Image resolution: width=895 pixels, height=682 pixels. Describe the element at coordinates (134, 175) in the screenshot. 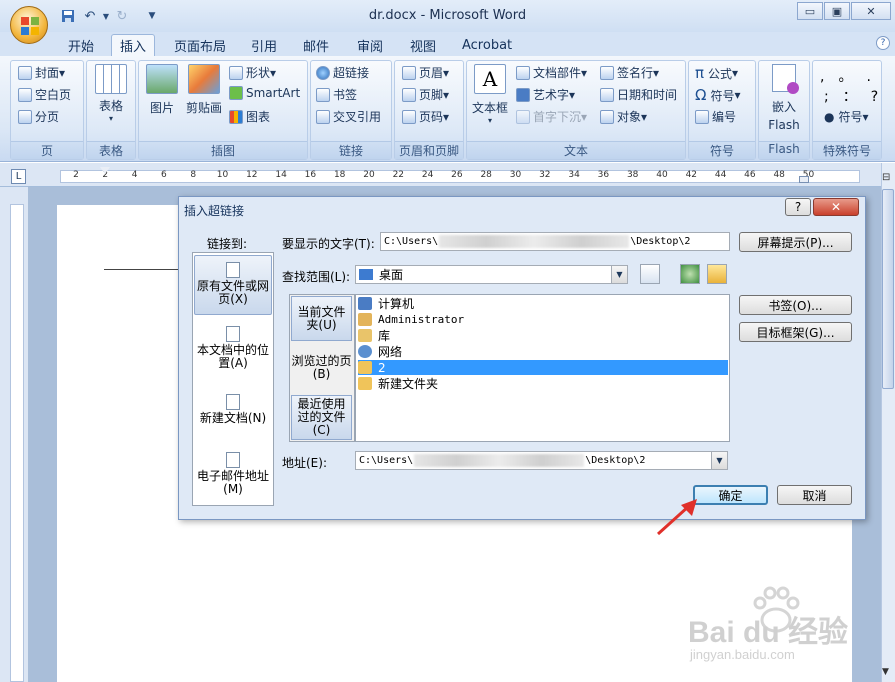

I see `ruler-number: 4` at that location.